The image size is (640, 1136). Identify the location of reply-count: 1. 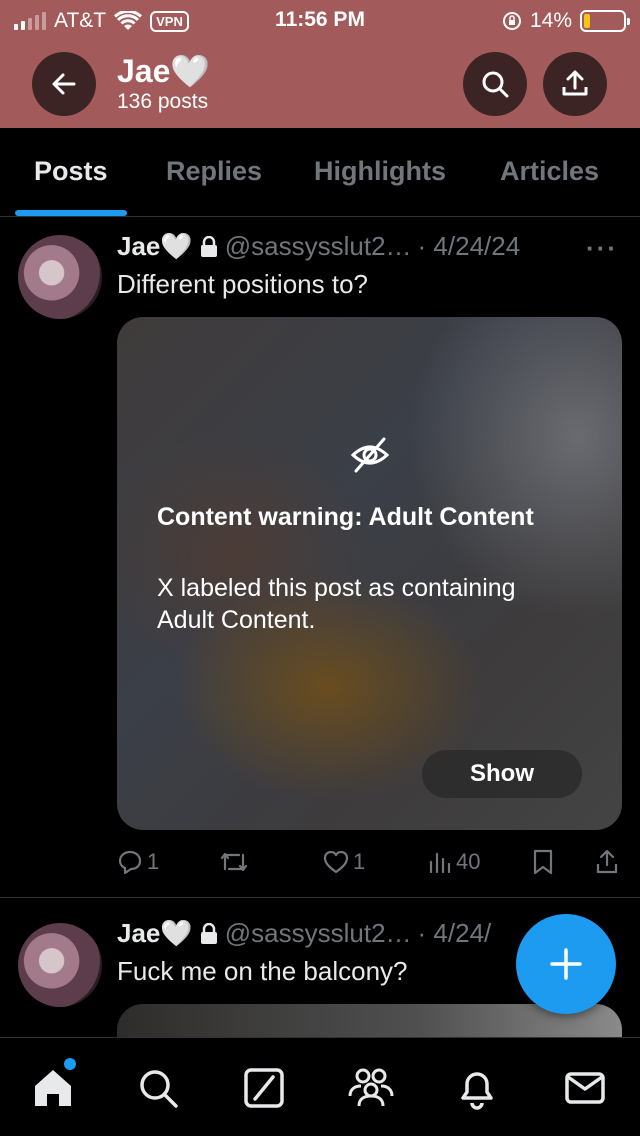
(153, 861).